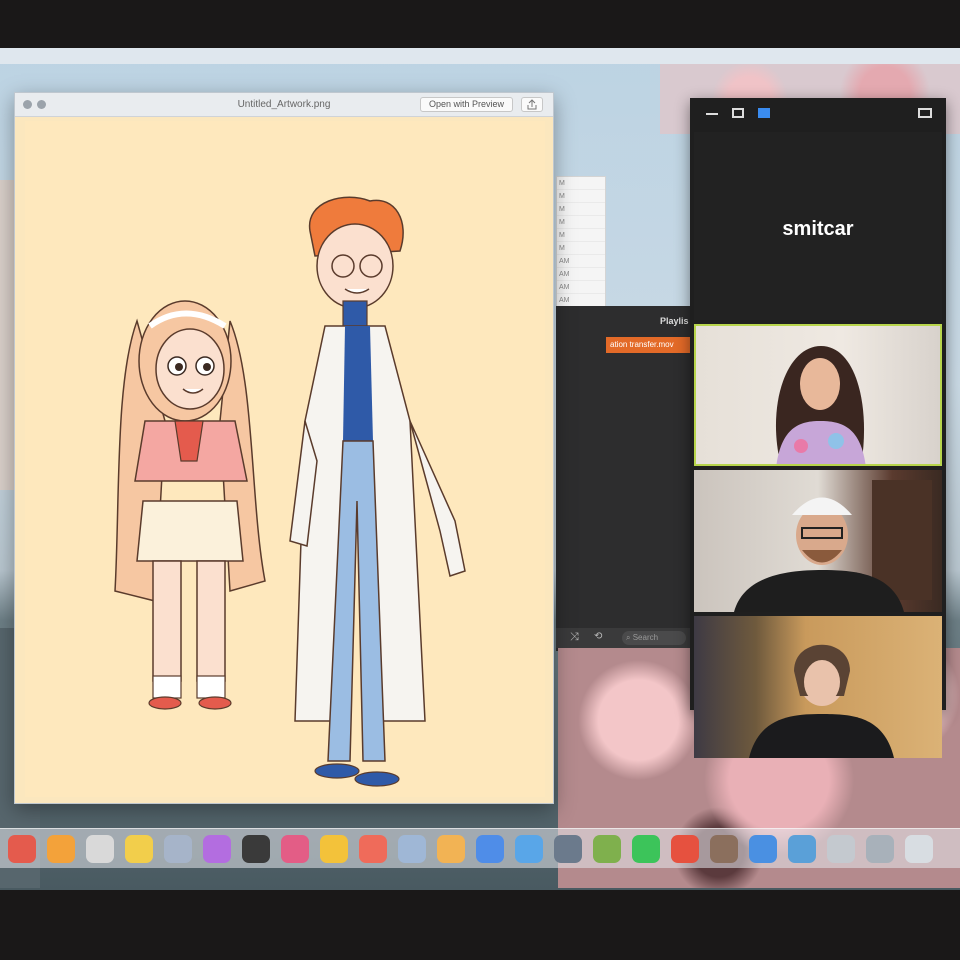 Image resolution: width=960 pixels, height=960 pixels. I want to click on menu-bar, so click(480, 56).